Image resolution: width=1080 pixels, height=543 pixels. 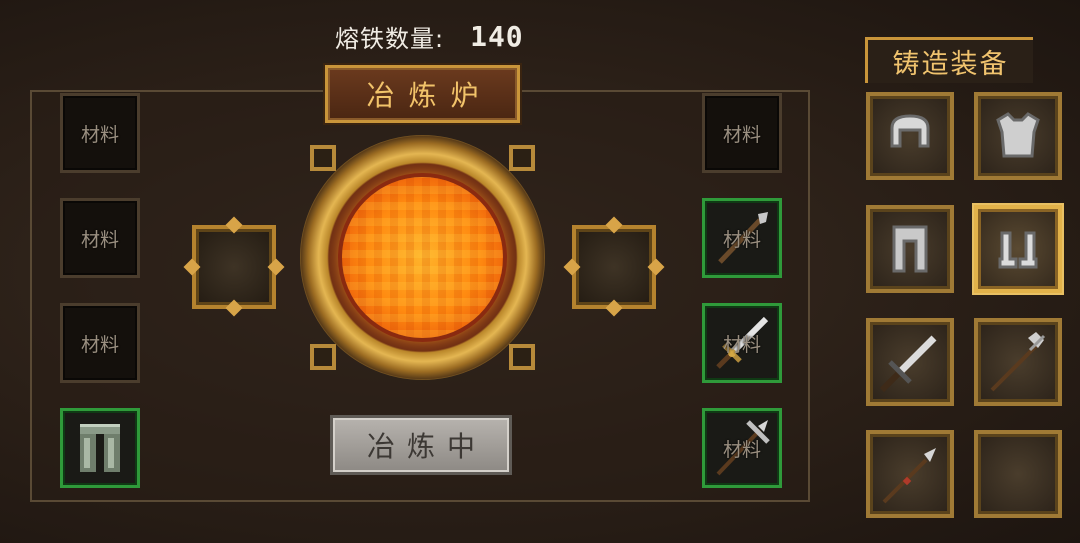 I want to click on equip-halberd, so click(x=1018, y=362).